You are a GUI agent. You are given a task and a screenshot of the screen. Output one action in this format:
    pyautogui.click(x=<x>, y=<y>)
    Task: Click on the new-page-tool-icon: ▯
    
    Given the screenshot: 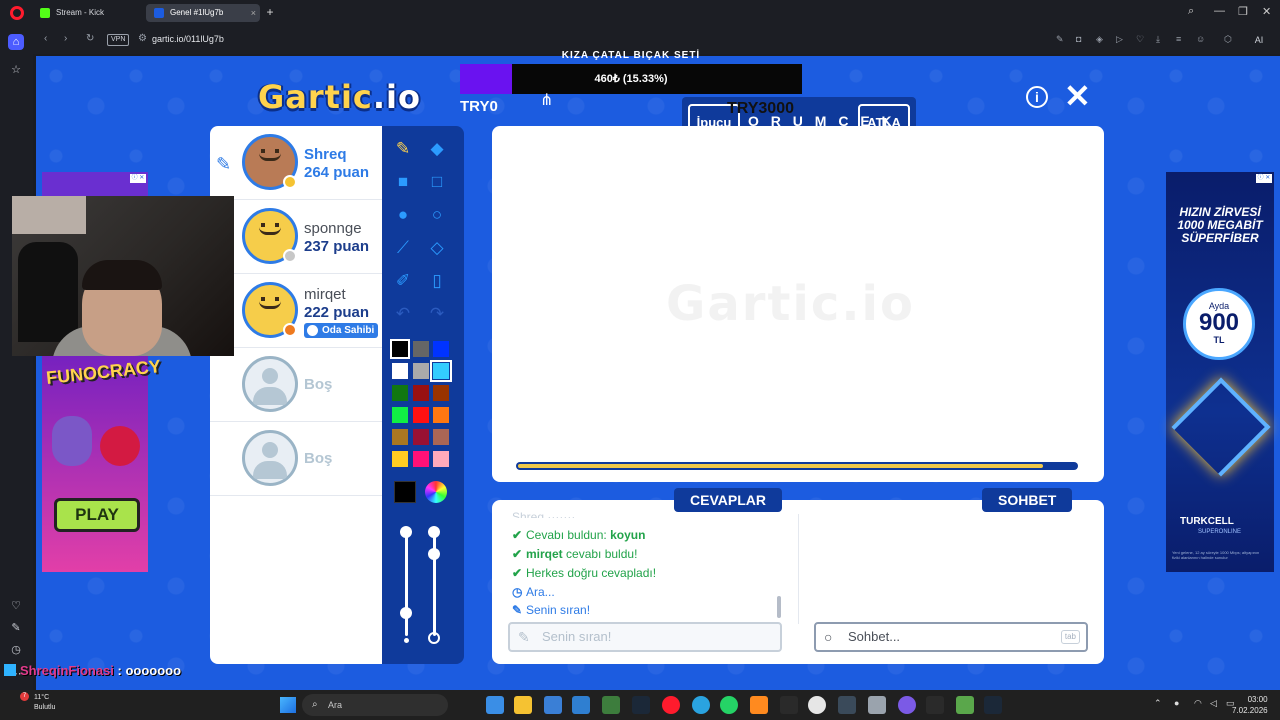 What is the action you would take?
    pyautogui.click(x=437, y=281)
    